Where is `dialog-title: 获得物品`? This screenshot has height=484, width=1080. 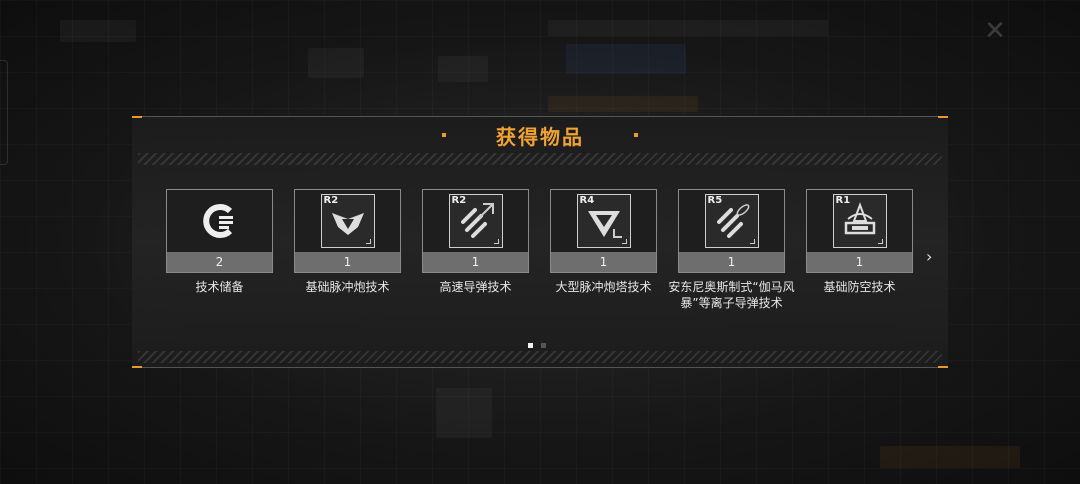
dialog-title: 获得物品 is located at coordinates (540, 136).